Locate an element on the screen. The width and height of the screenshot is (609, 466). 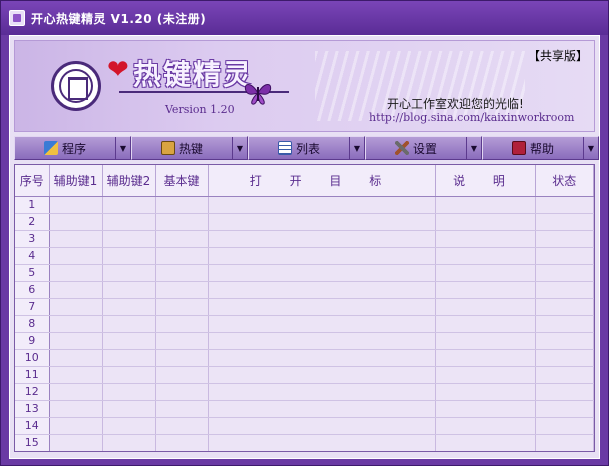
homepage-link: http://blog.sina.com/kaixinworkroom is located at coordinates (471, 117).